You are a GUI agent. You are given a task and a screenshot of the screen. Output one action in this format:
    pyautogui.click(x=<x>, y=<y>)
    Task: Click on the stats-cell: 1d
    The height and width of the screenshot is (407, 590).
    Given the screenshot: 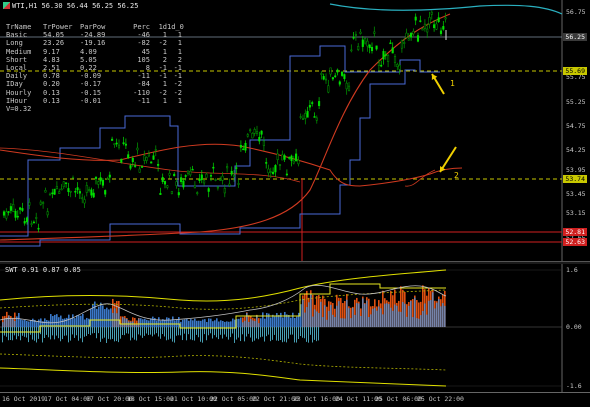 What is the action you would take?
    pyautogui.click(x=162, y=27)
    